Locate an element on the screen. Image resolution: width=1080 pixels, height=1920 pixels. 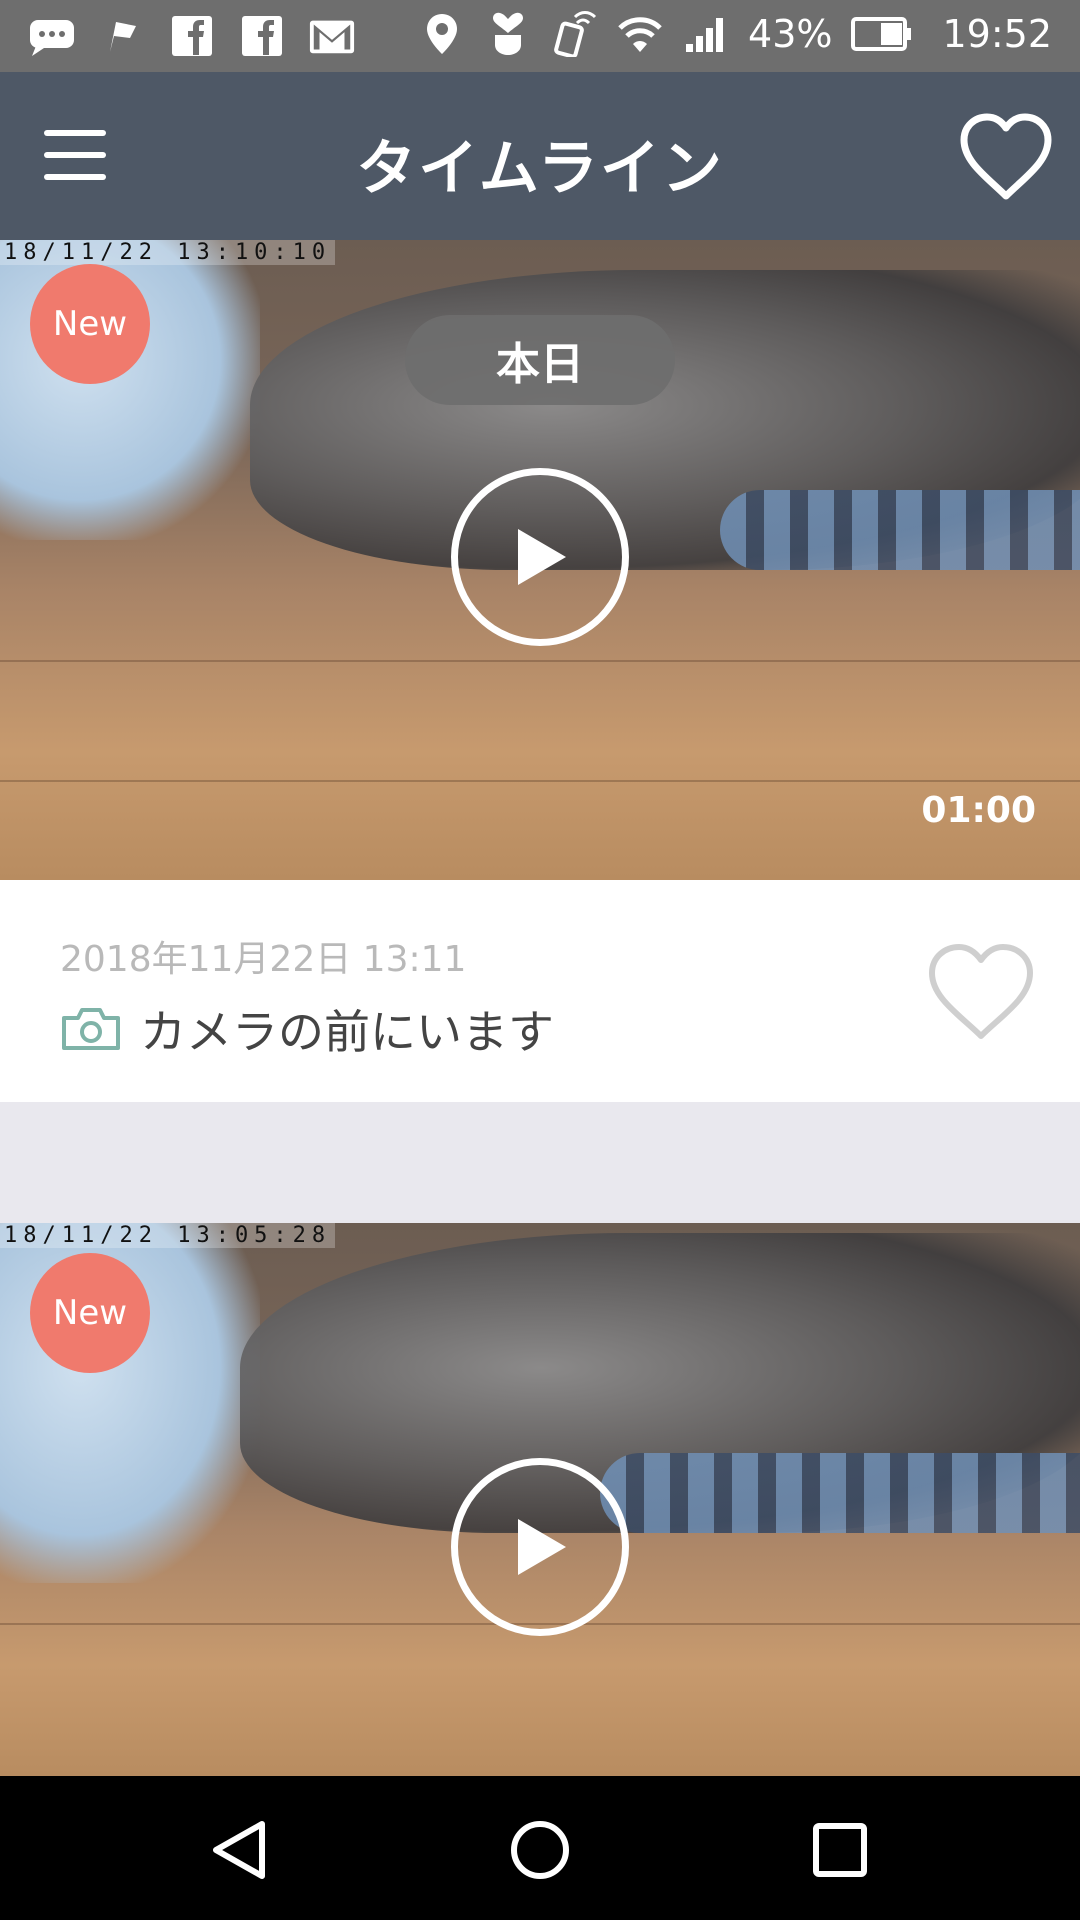
flag-icon is located at coordinates (122, 36).